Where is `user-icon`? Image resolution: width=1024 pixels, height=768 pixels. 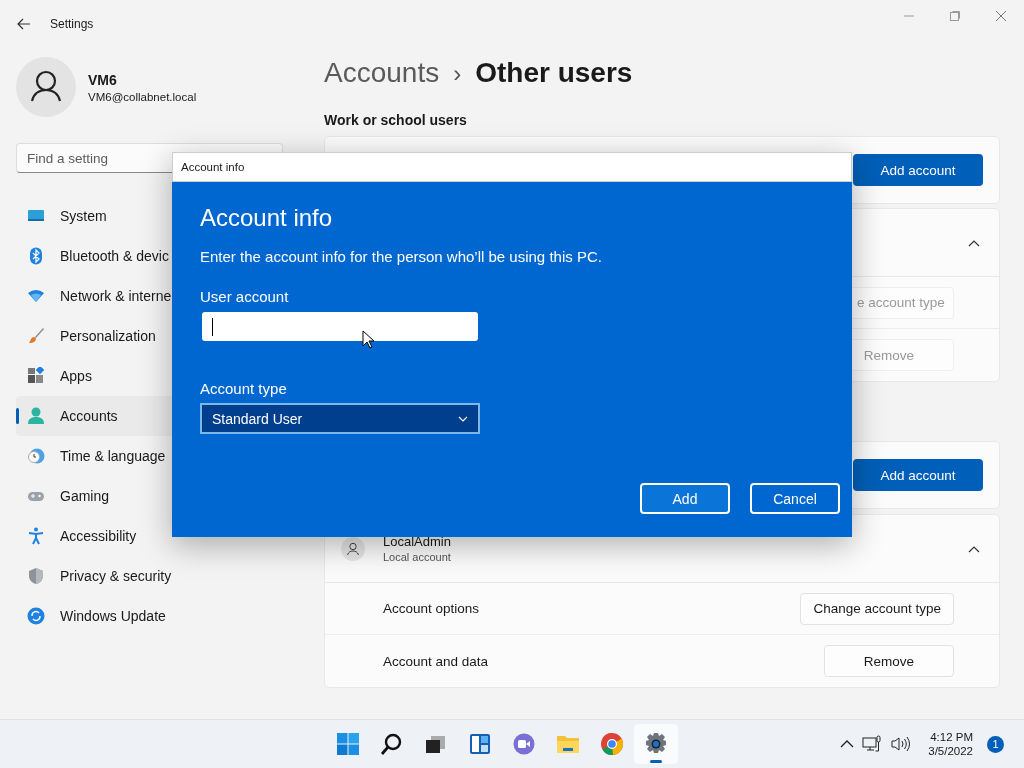
user-icon is located at coordinates (353, 548).